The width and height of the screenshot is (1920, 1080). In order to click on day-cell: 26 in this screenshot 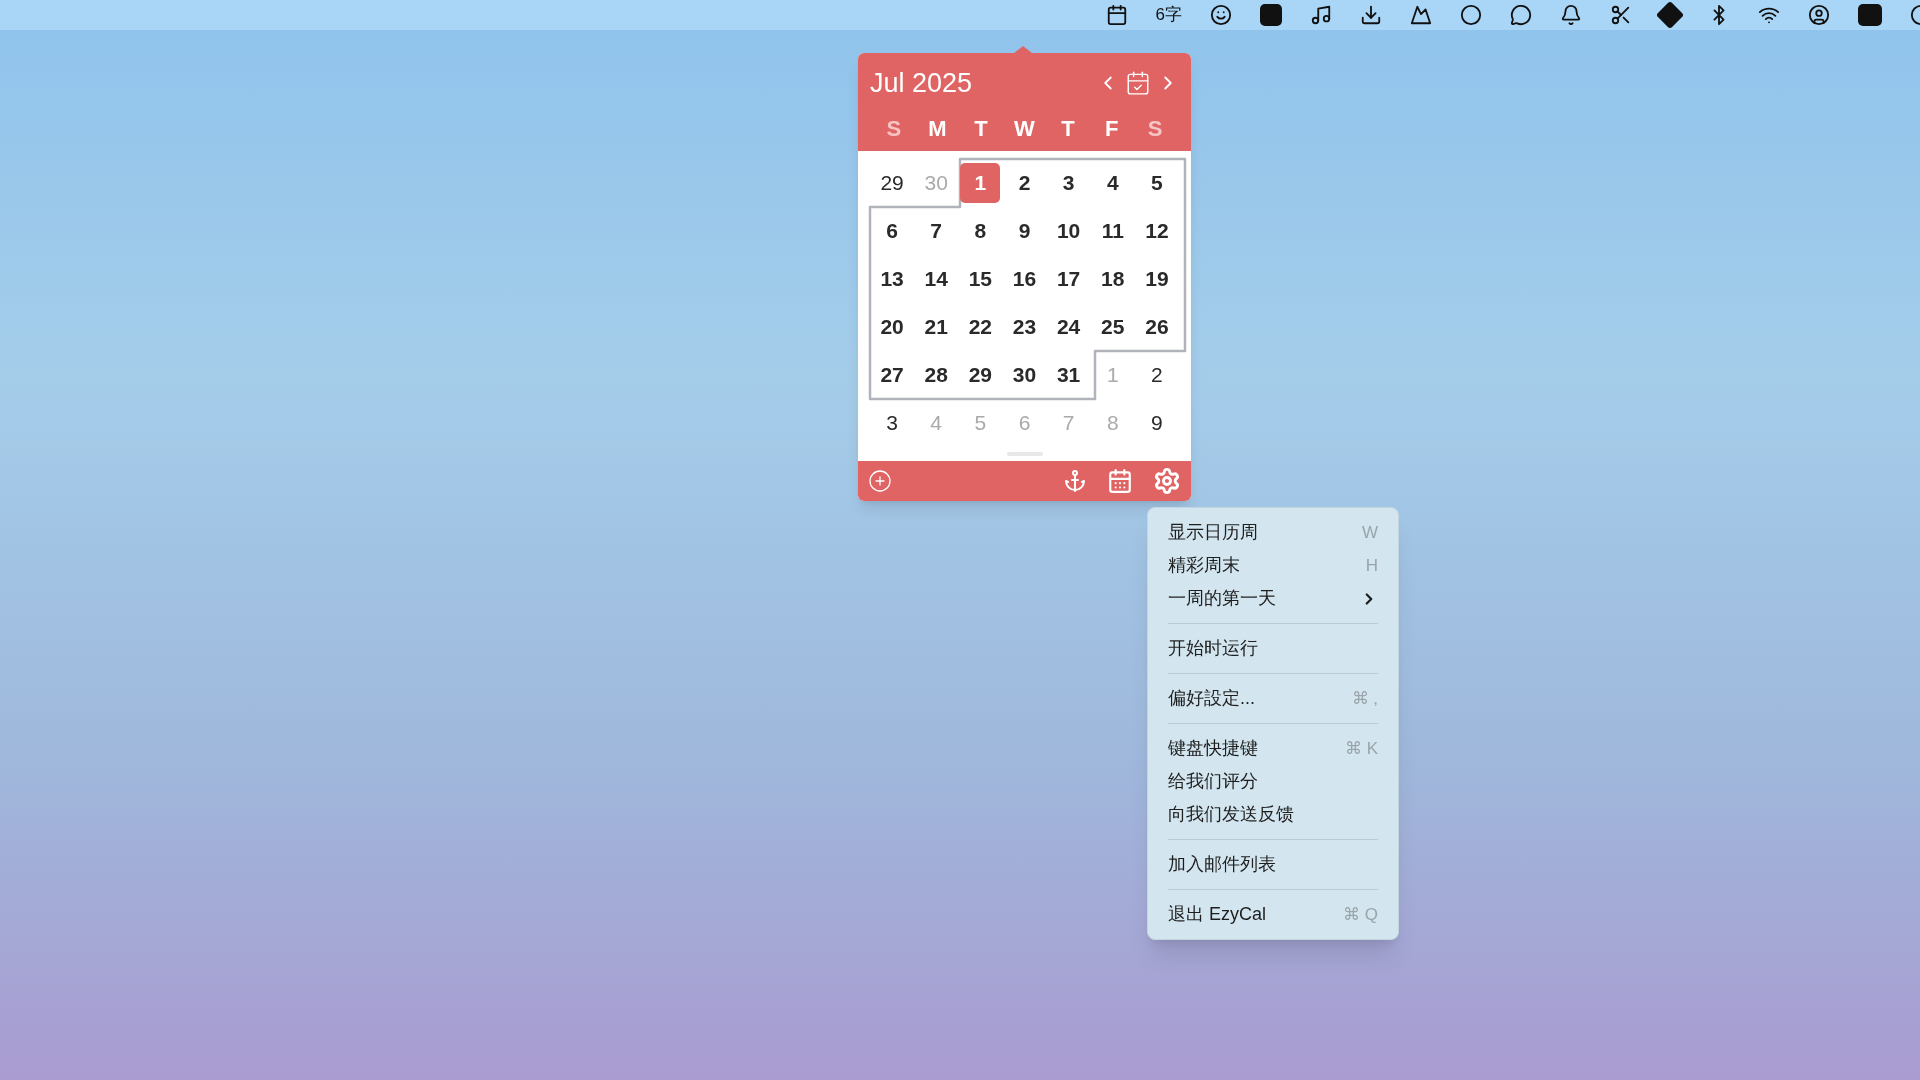, I will do `click(1156, 326)`.